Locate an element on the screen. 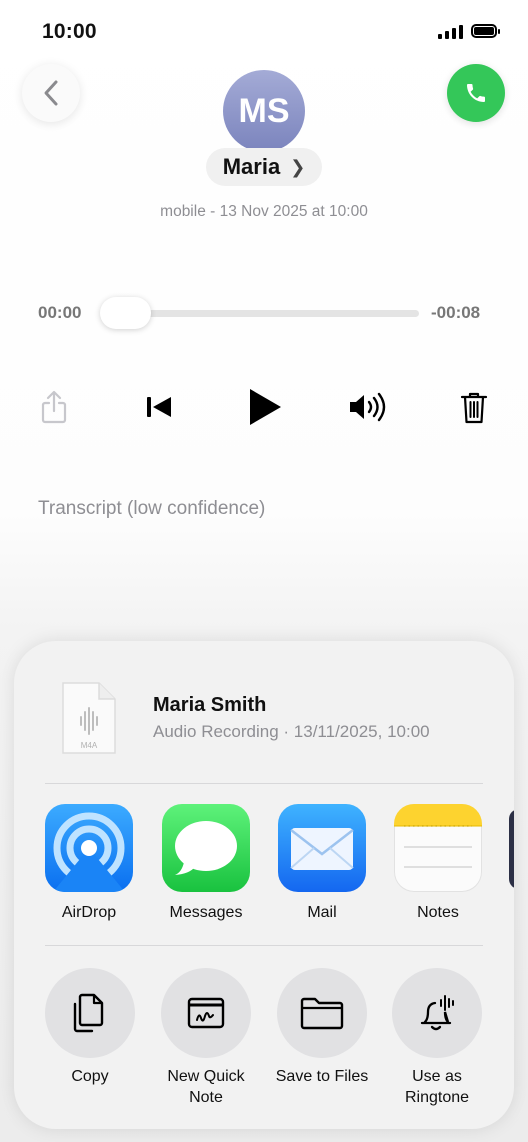 This screenshot has height=1142, width=528. speaker-button is located at coordinates (369, 407).